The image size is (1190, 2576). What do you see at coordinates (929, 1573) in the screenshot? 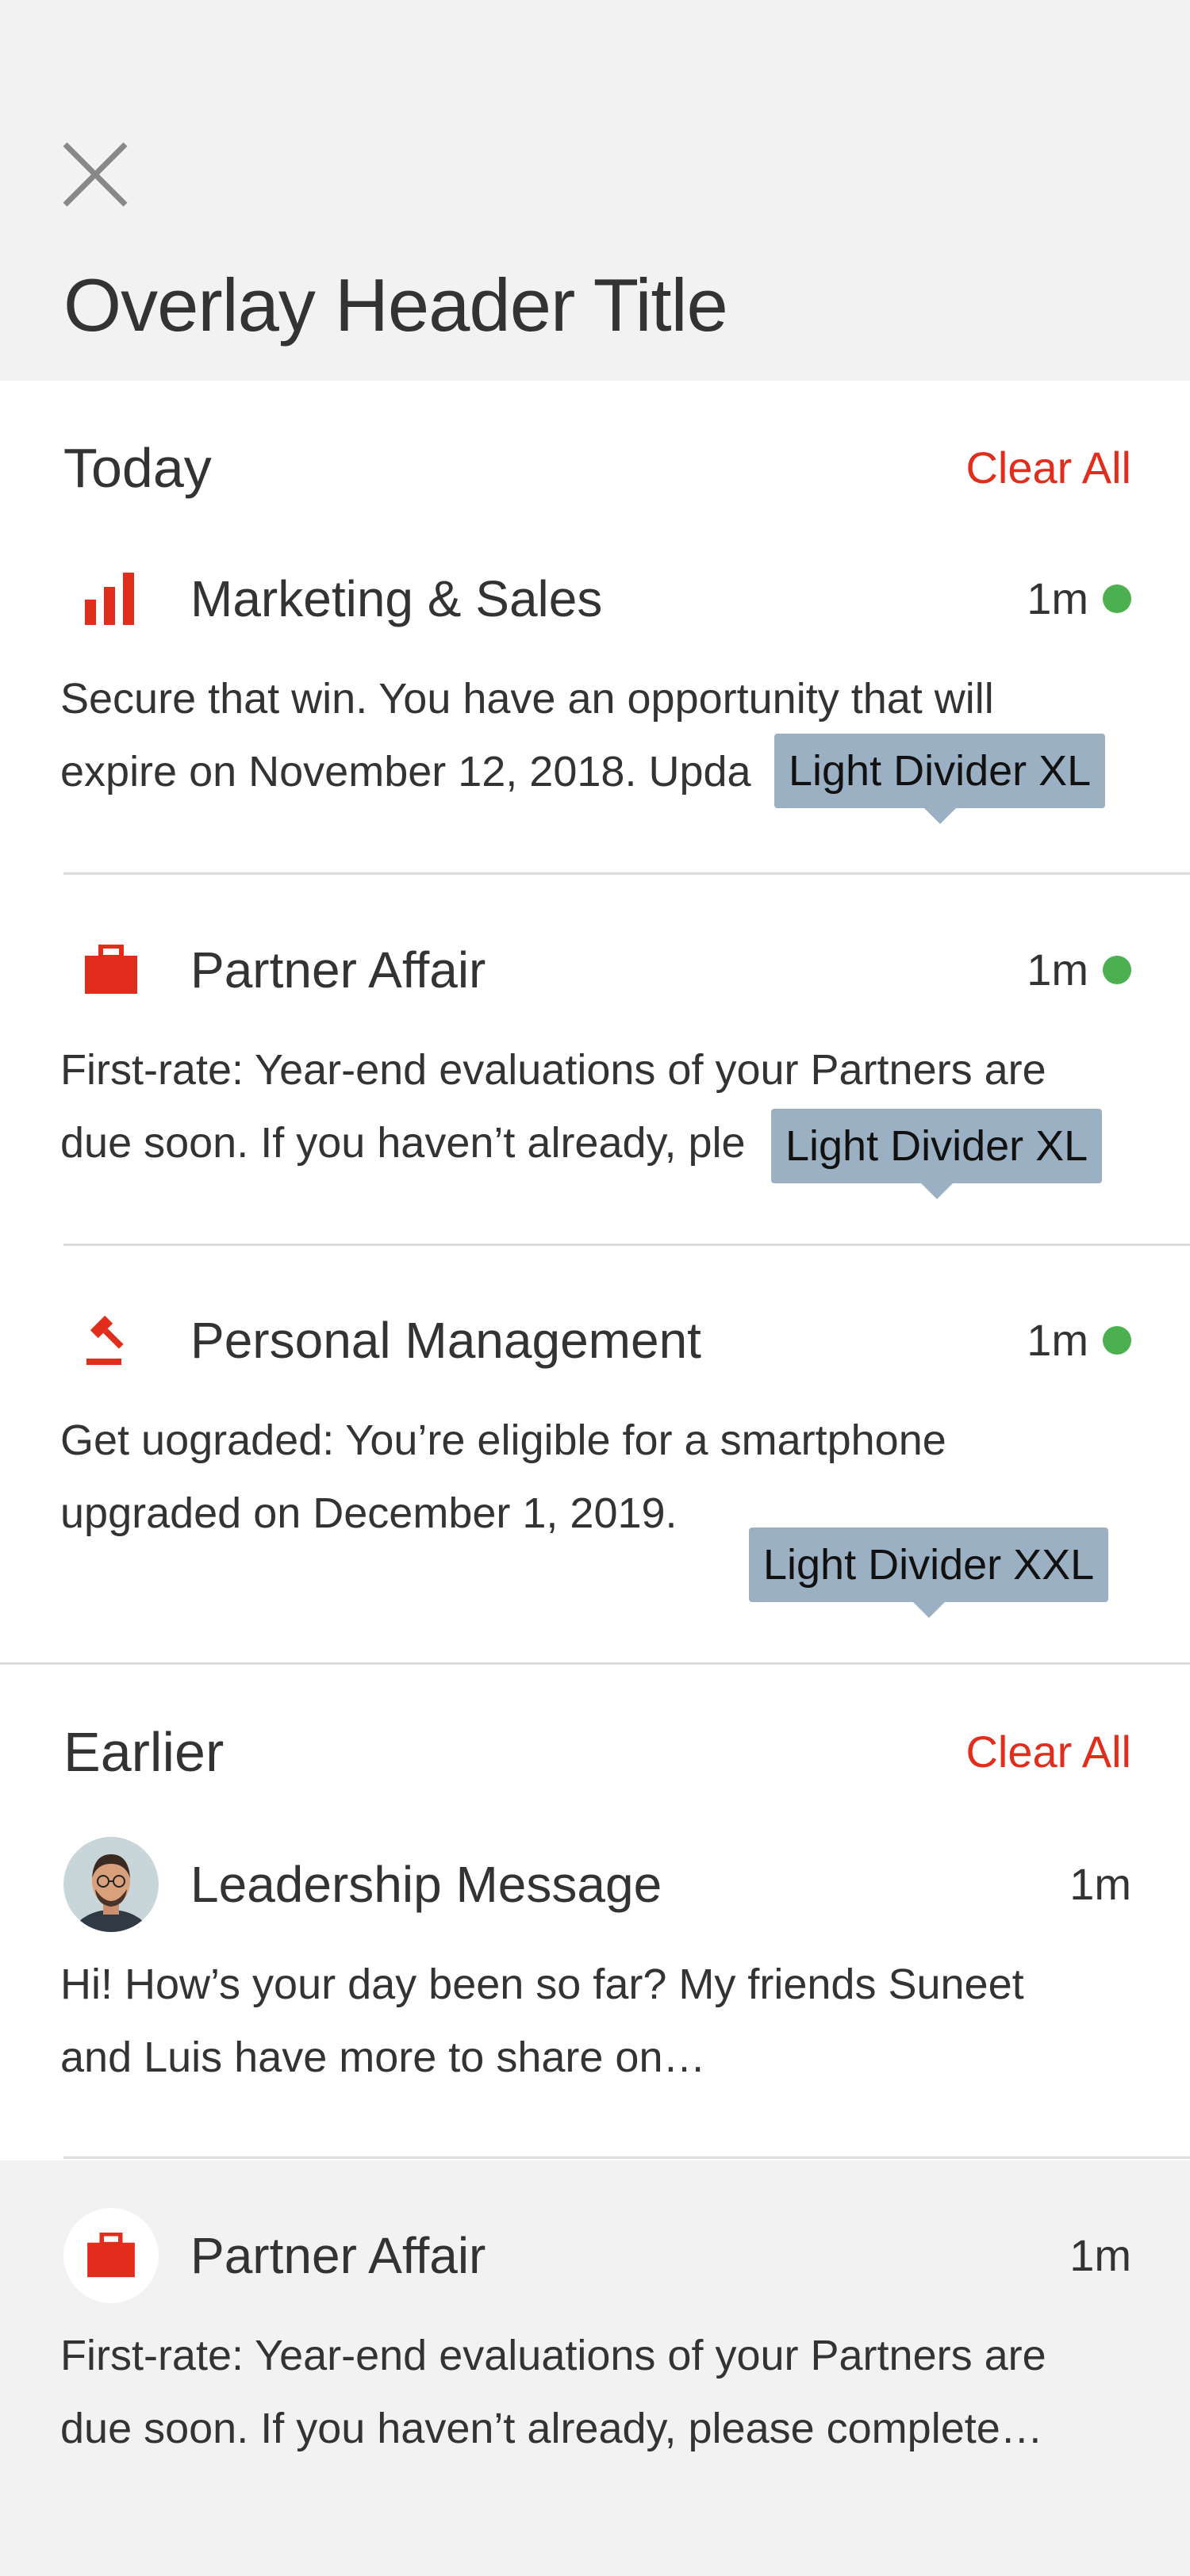
I see `annotation-tooltip: Light Divider XXL` at bounding box center [929, 1573].